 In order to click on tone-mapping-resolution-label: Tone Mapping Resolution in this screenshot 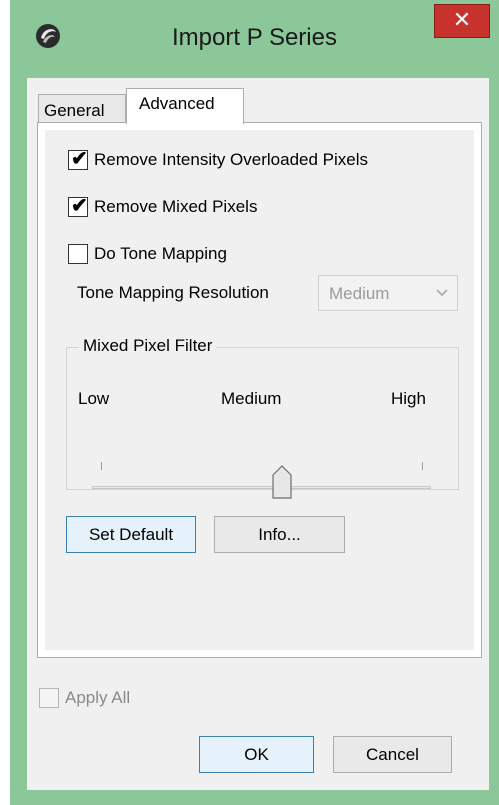, I will do `click(173, 292)`.